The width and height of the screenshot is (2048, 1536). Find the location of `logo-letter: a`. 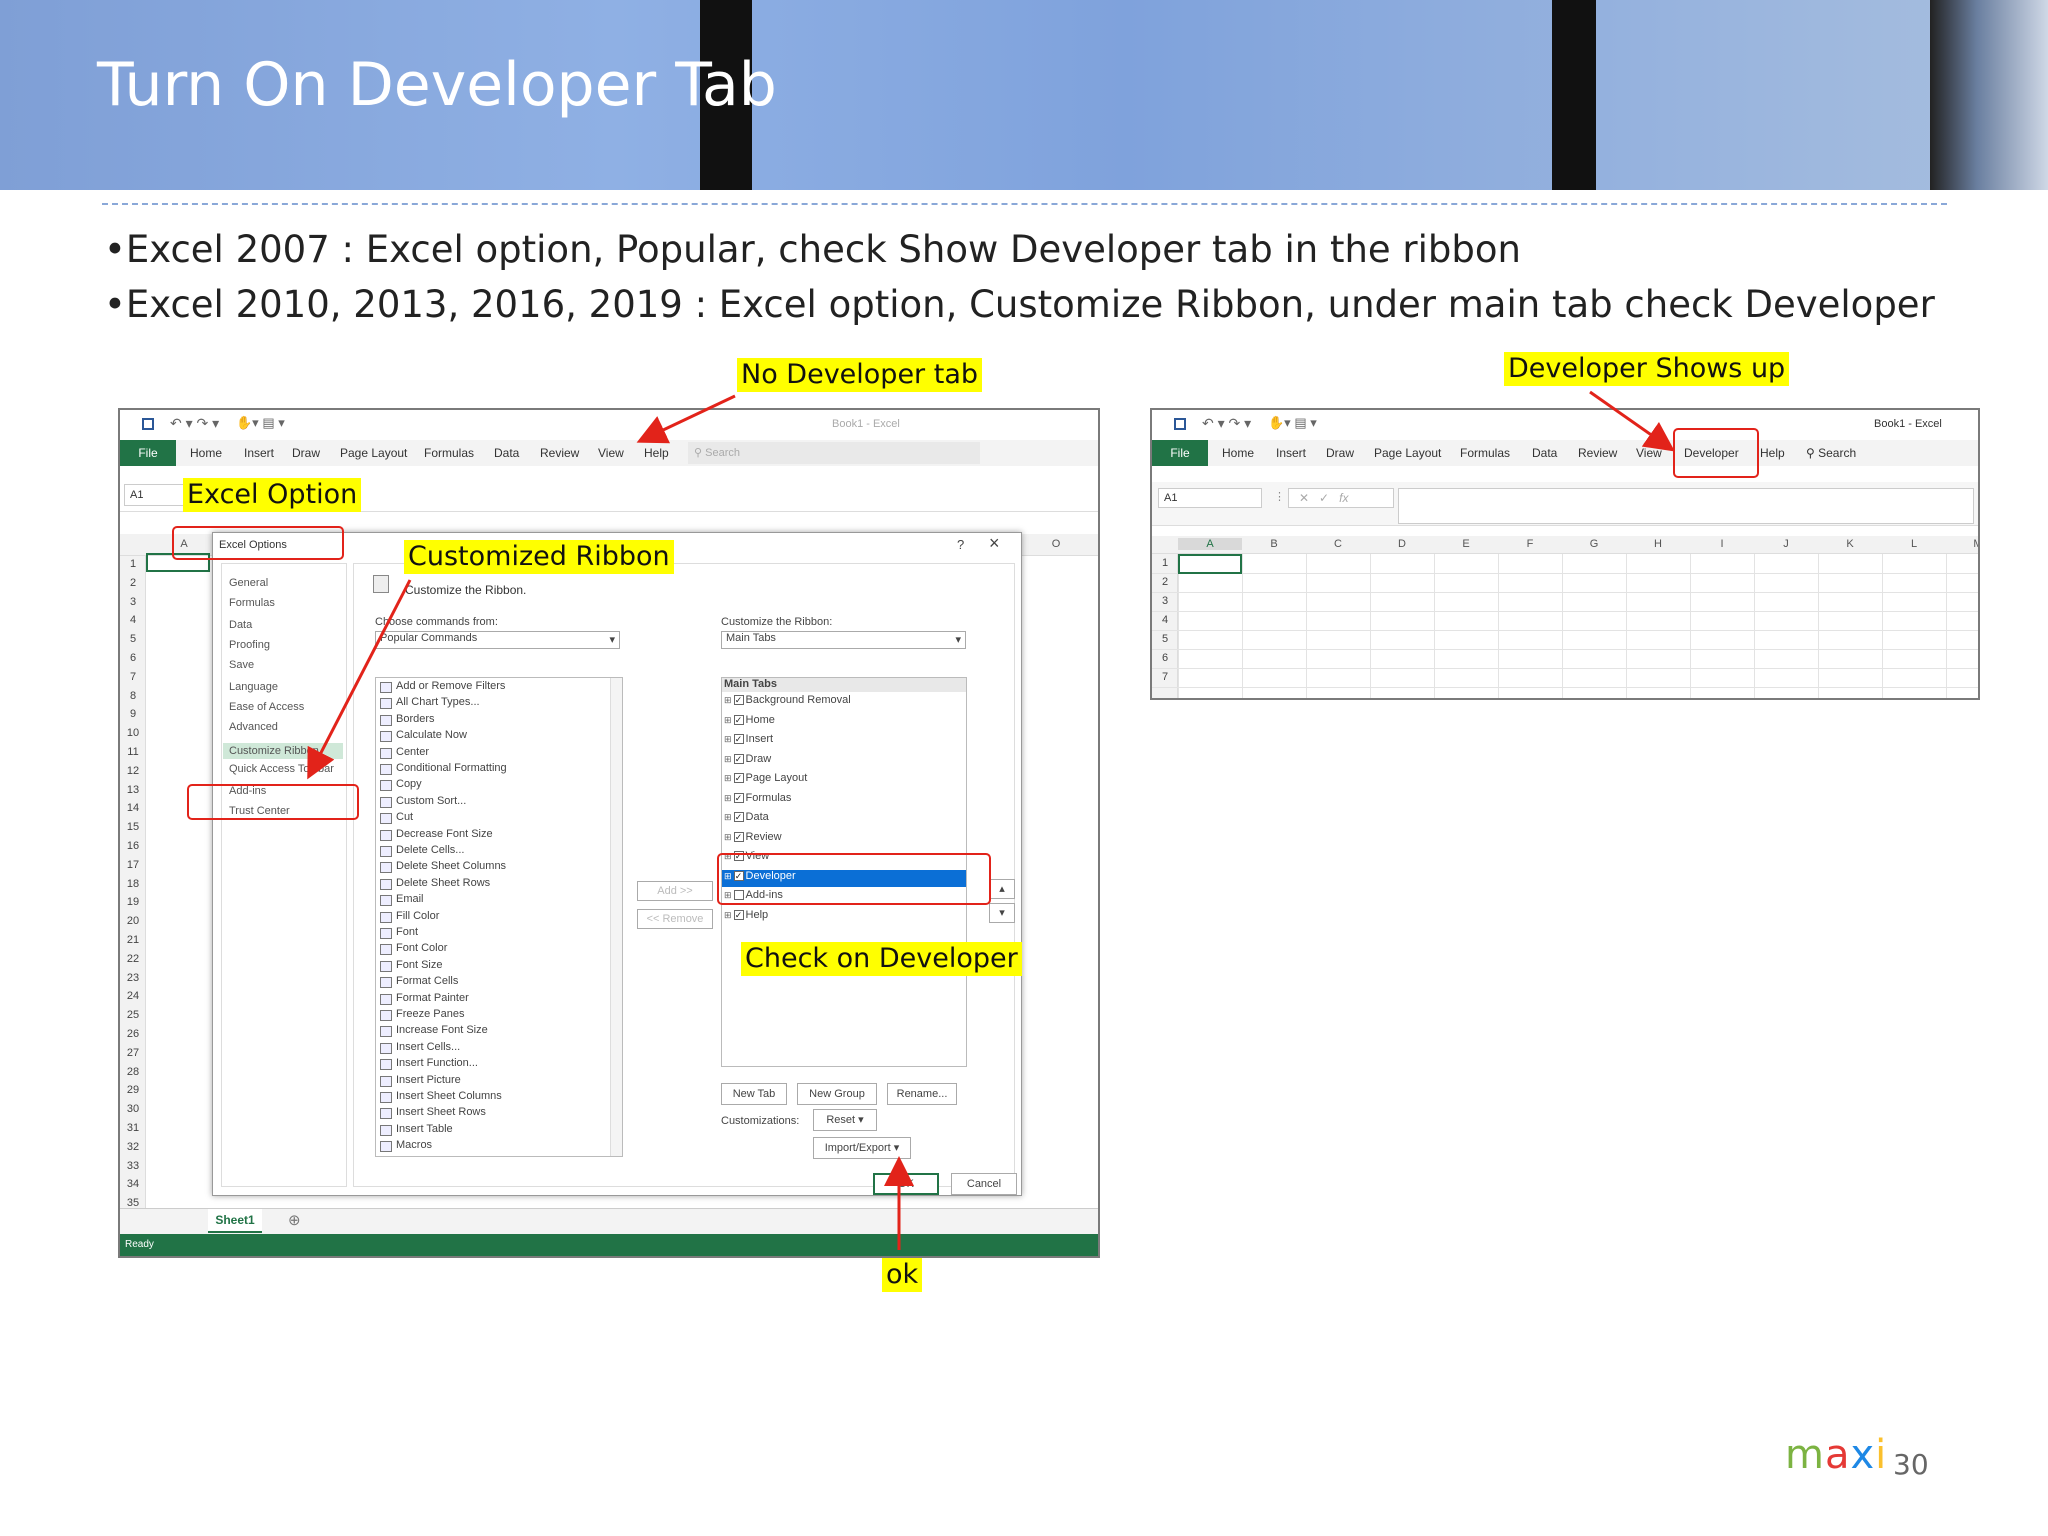

logo-letter: a is located at coordinates (1837, 1455).